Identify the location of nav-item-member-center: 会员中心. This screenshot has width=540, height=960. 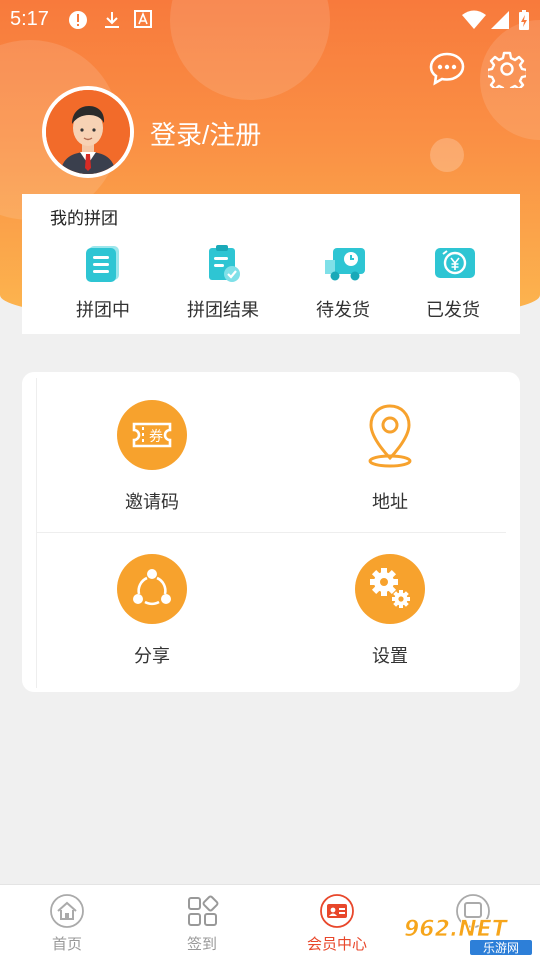
(337, 923).